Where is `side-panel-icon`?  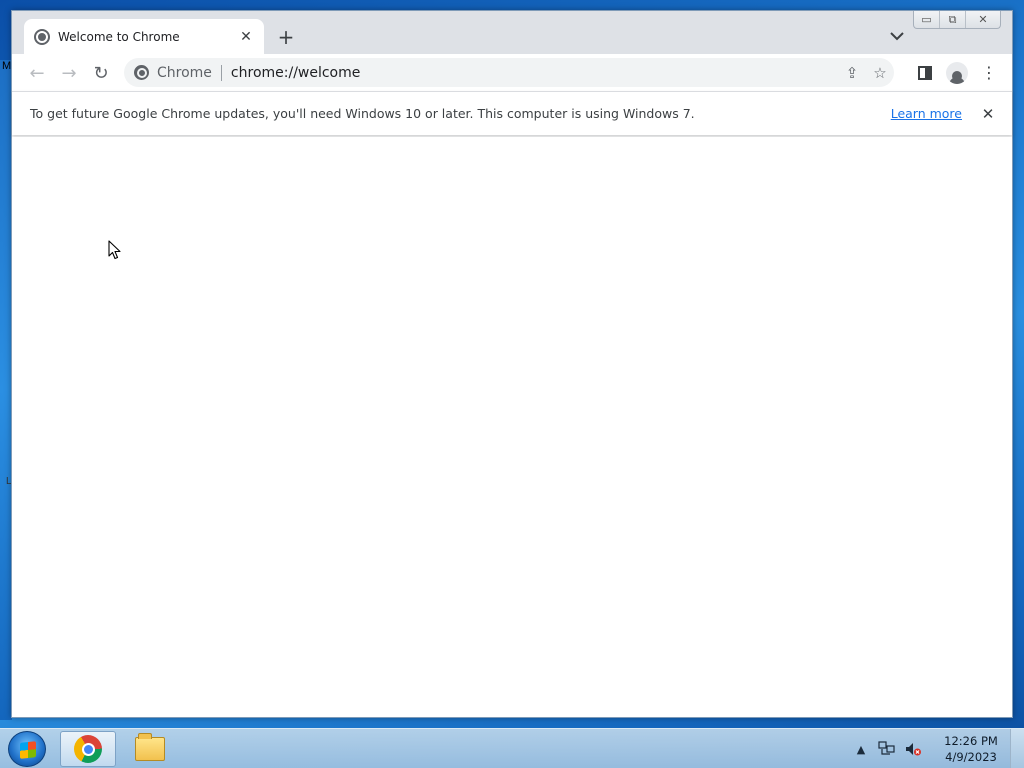
side-panel-icon is located at coordinates (925, 73).